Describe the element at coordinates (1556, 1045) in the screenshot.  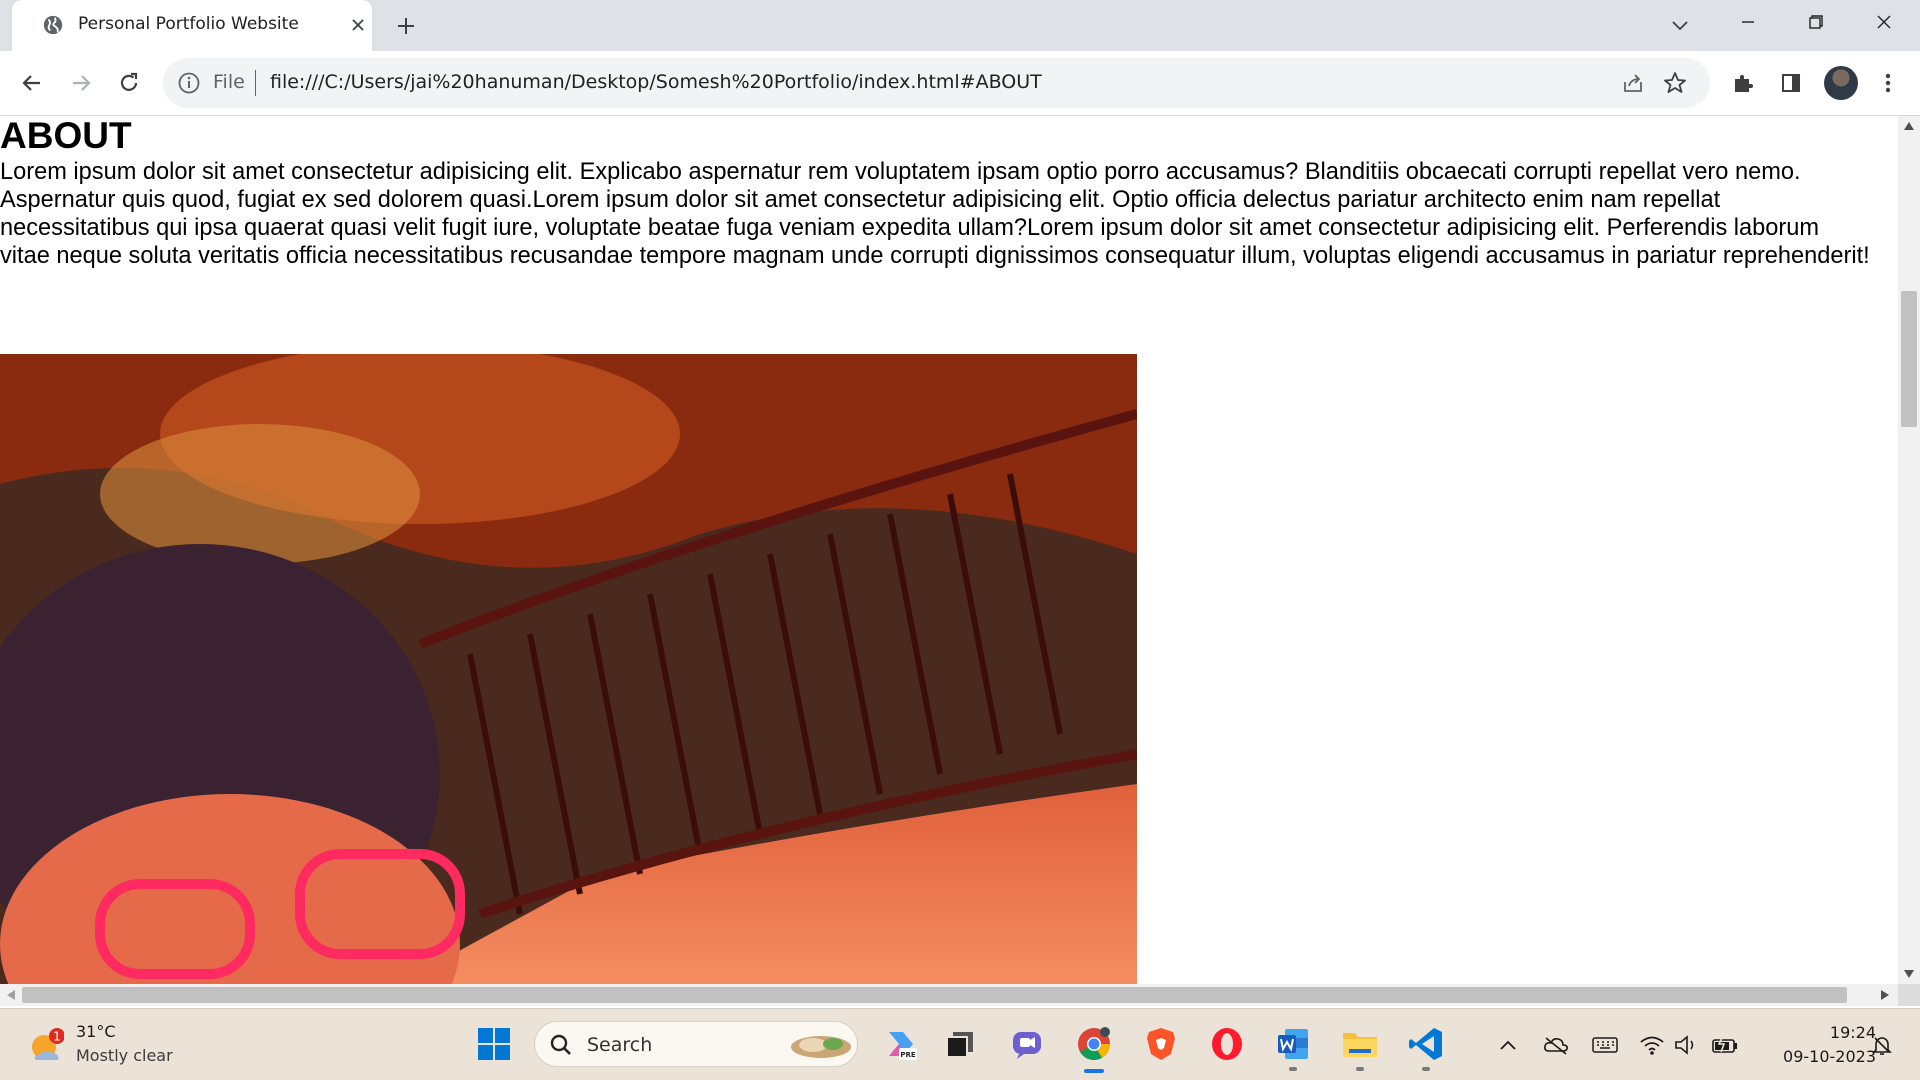
I see `onedrive-icon` at that location.